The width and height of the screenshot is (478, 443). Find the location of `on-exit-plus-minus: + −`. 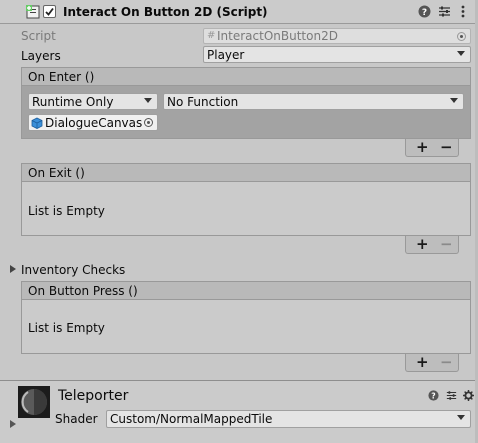

on-exit-plus-minus: + − is located at coordinates (432, 245).